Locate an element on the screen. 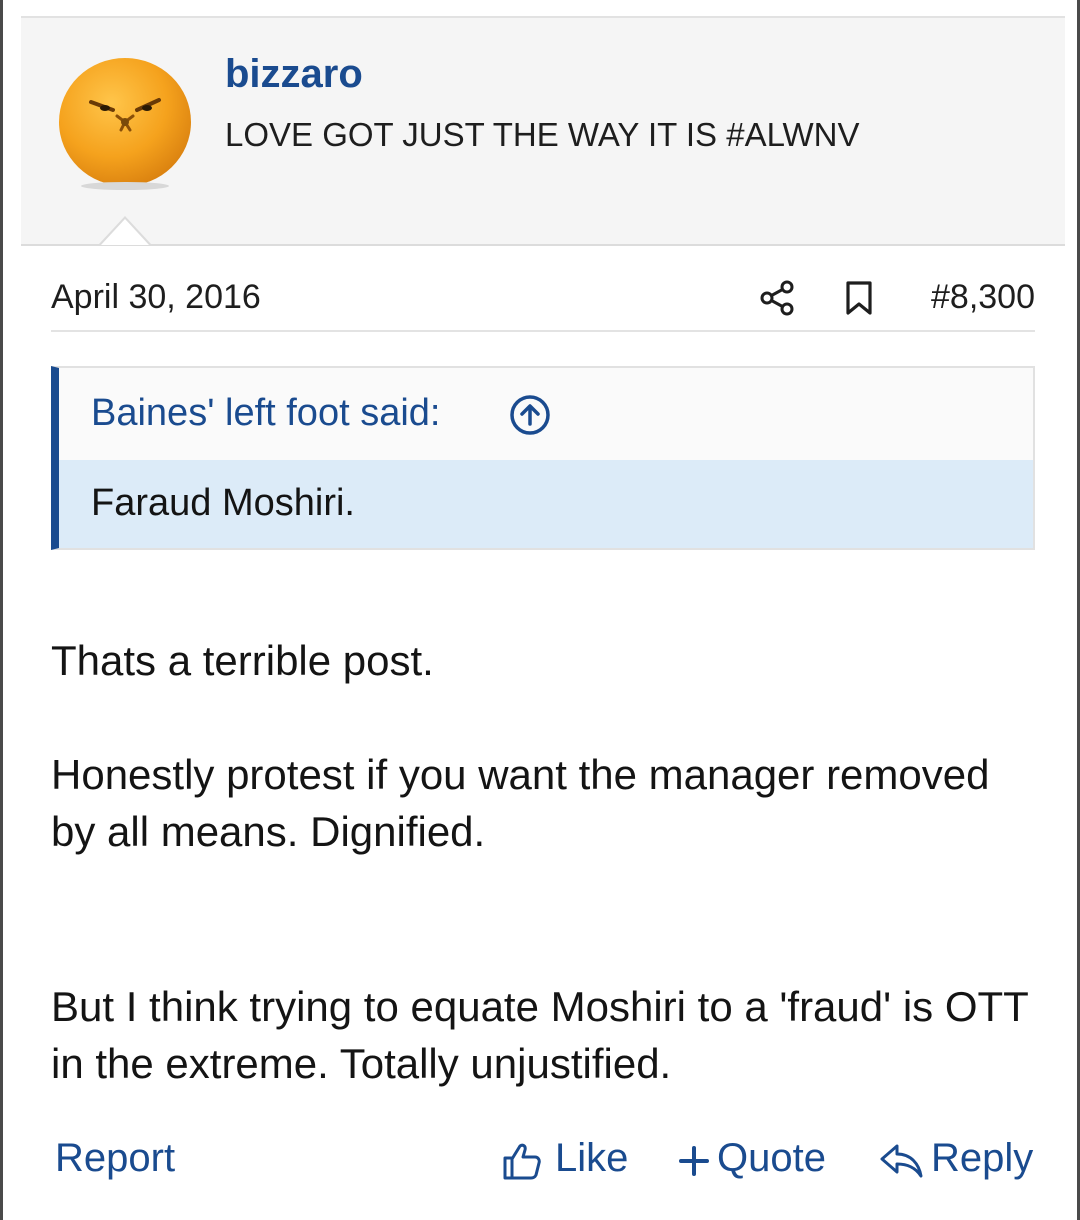 The image size is (1080, 1220). bookmark-icon is located at coordinates (859, 298).